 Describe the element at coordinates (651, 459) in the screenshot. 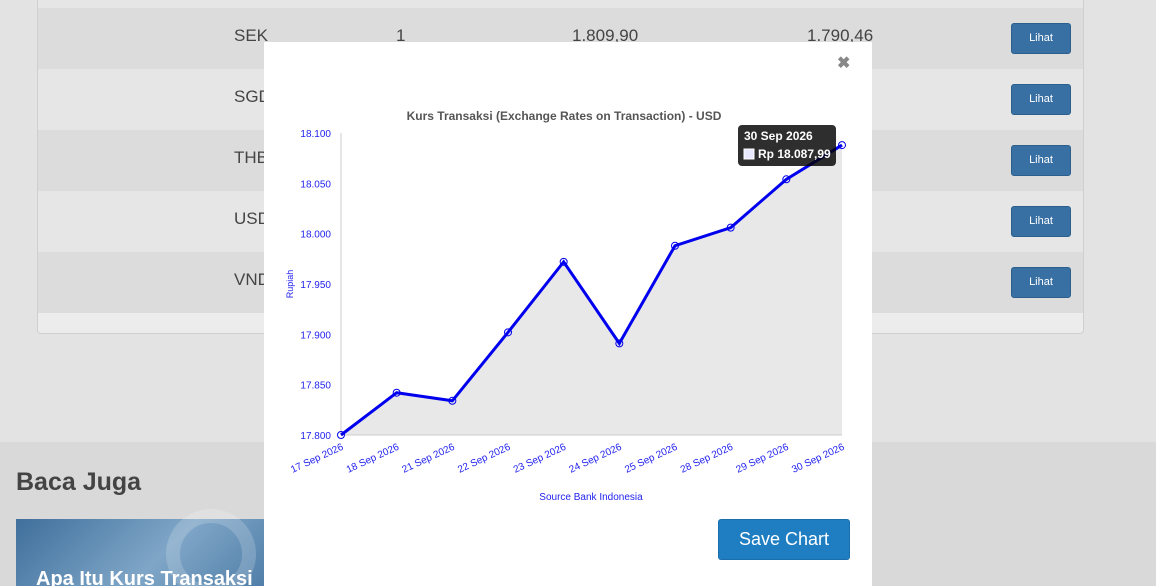

I see `x-tick-label: 25 Sep 2026` at that location.